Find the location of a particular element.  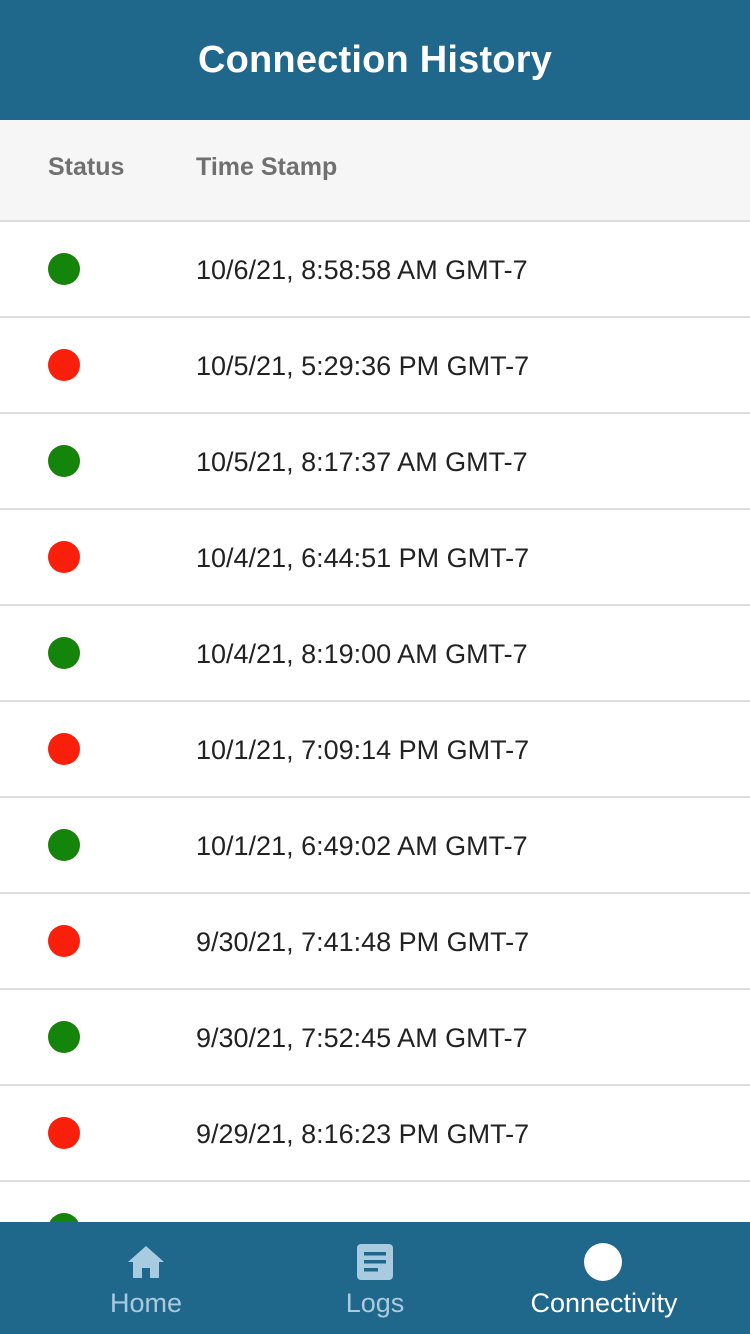

table-row: 9/30/21, 7:52:45 AM GMT-7 is located at coordinates (375, 1038).